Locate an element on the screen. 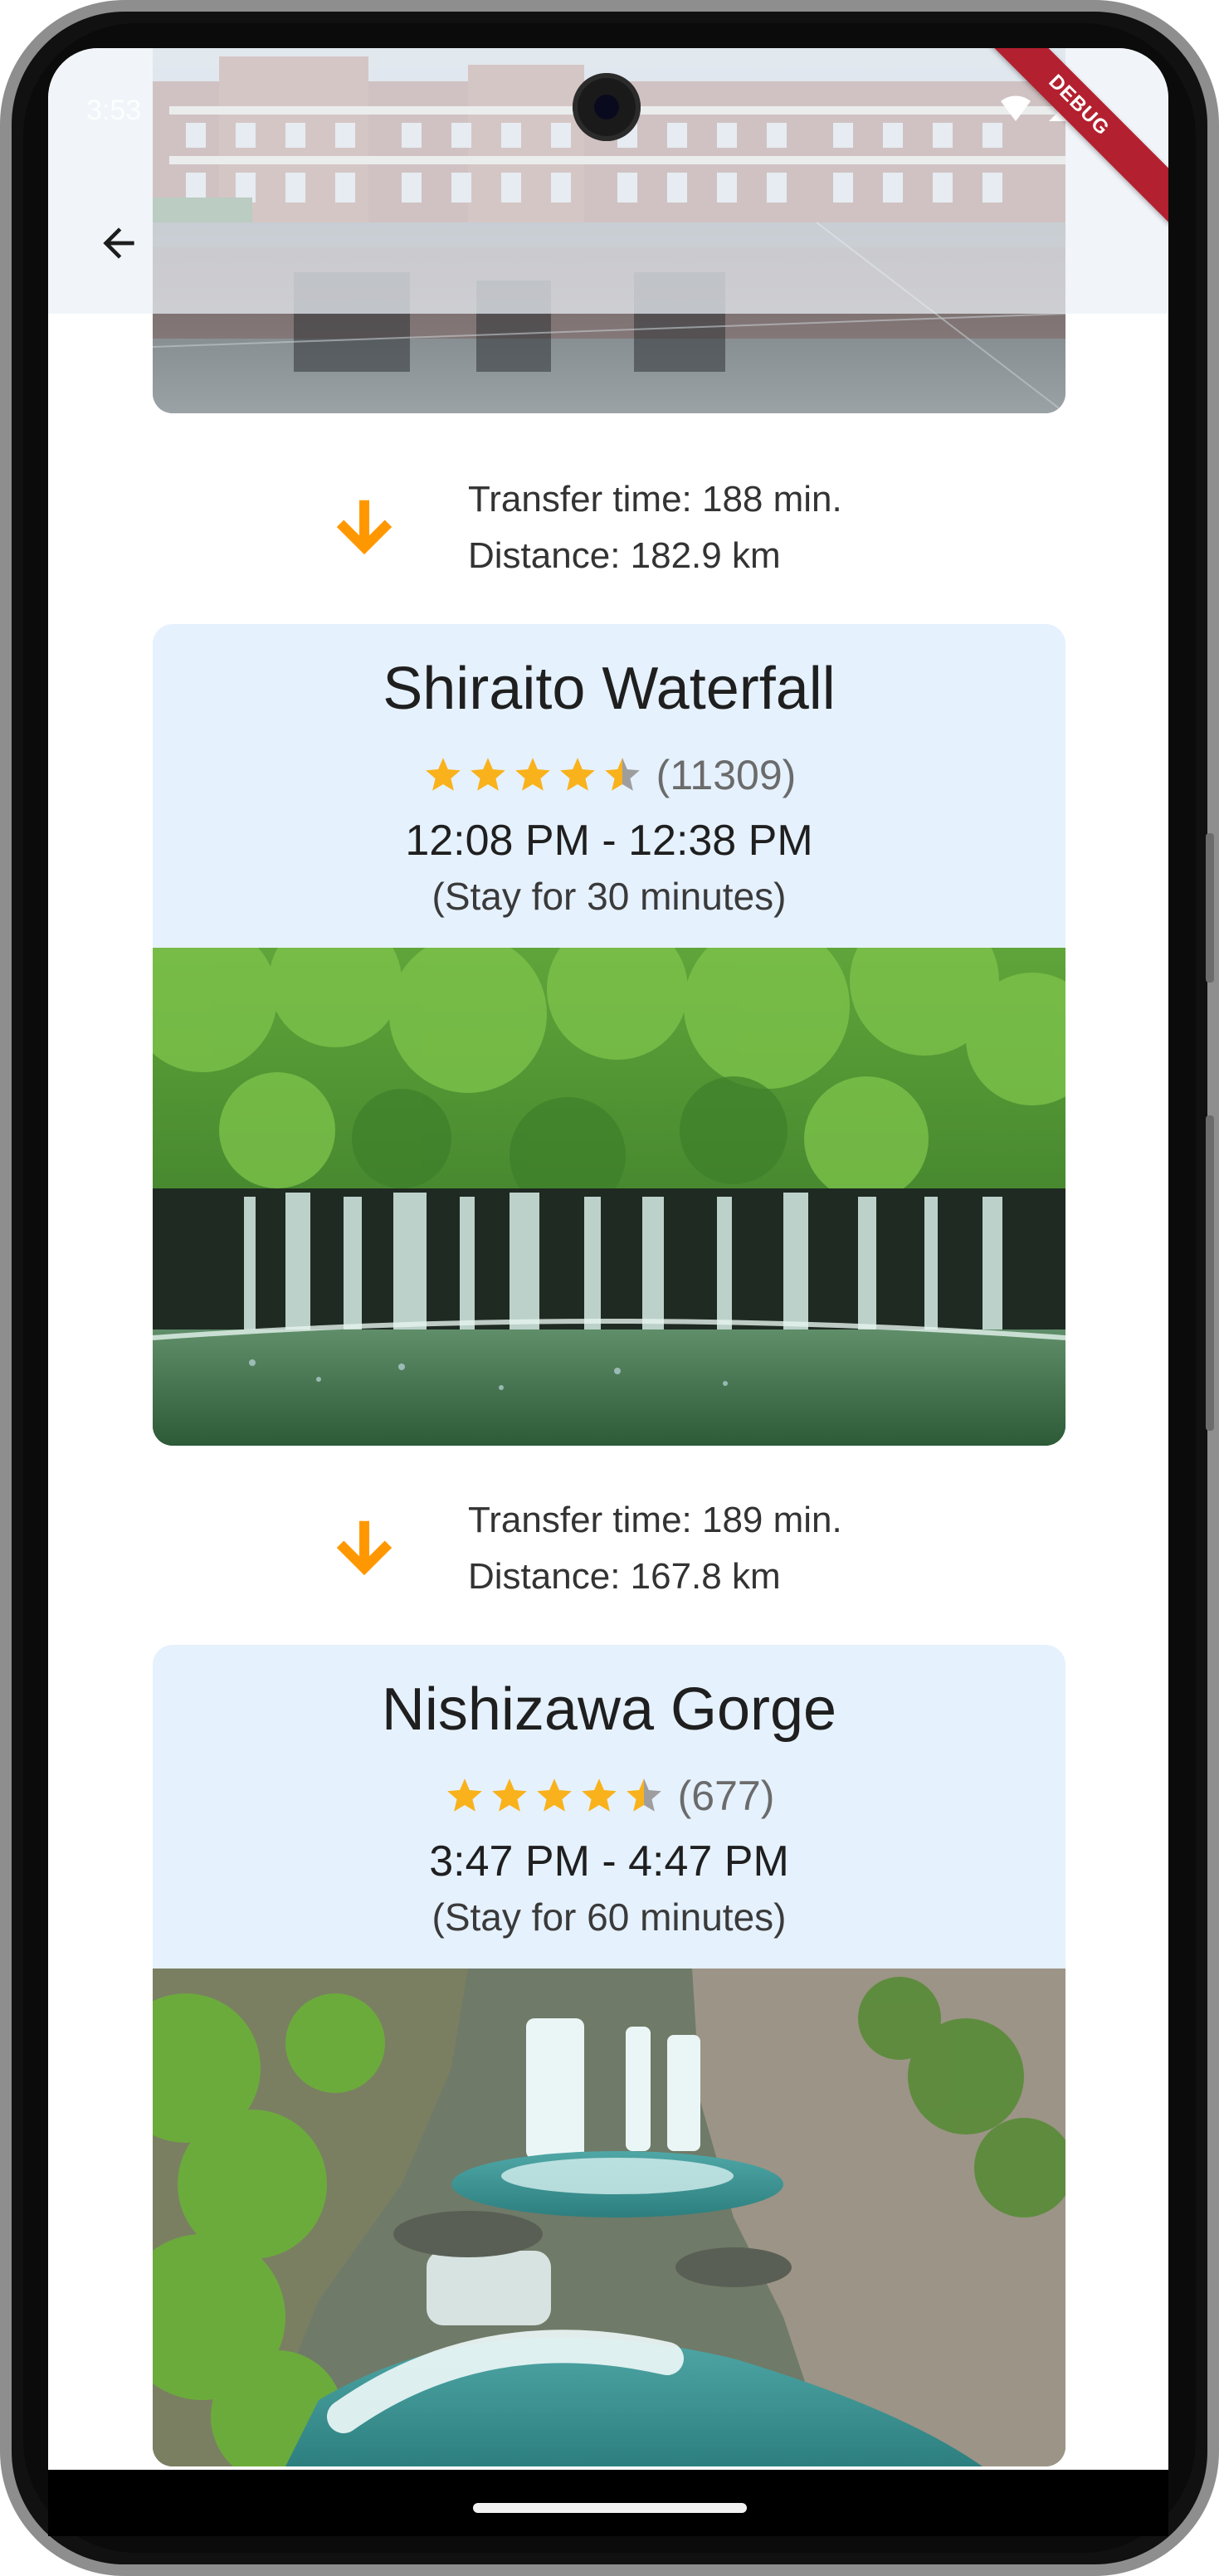  transfer-time: Transfer time: 188 min. is located at coordinates (655, 499).